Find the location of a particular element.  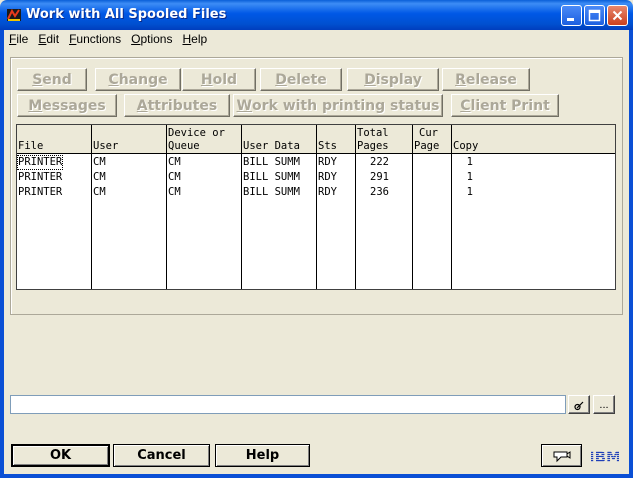

col-header-user-data: User Data is located at coordinates (271, 146).